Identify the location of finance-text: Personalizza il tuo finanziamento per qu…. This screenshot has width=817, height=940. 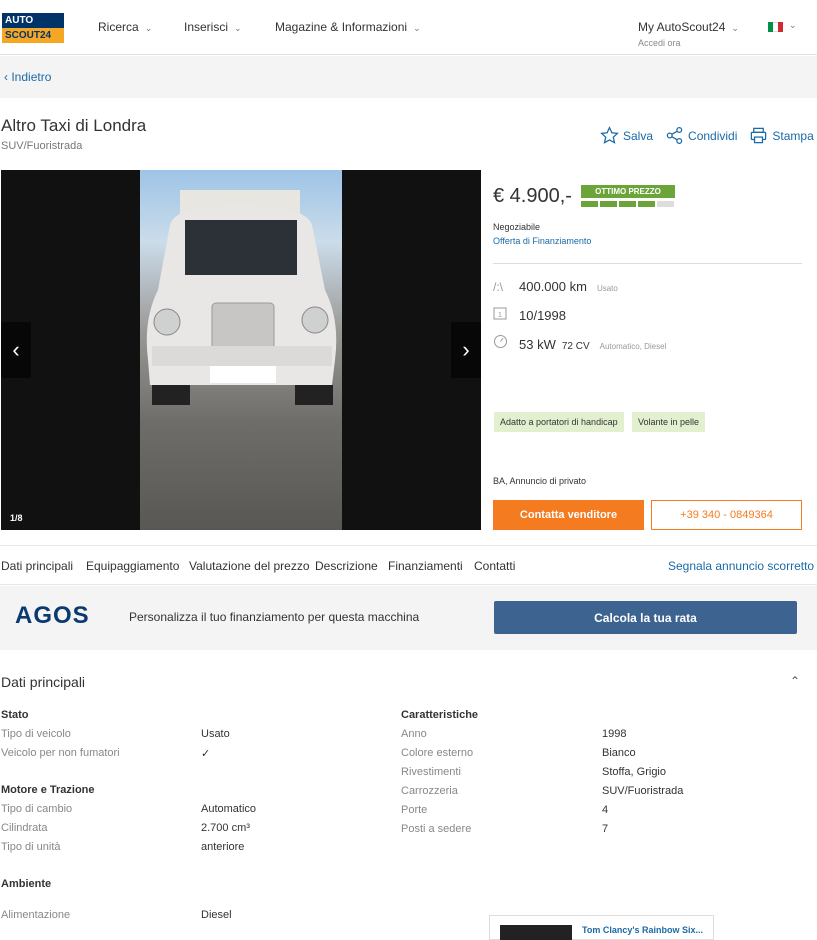
(274, 617).